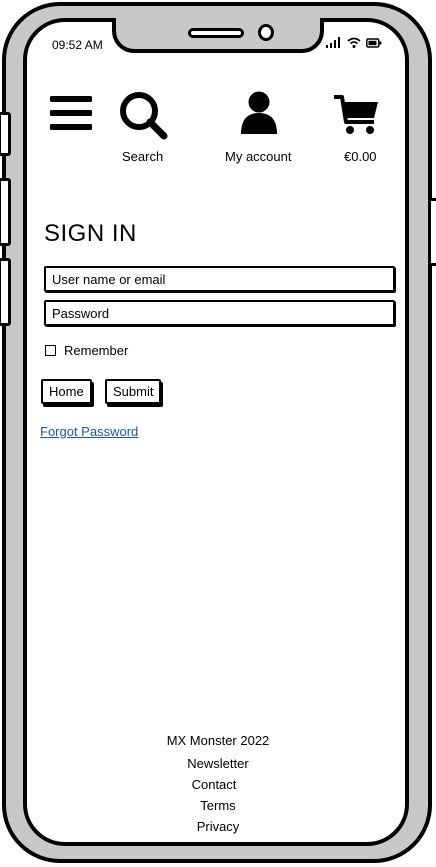 Image resolution: width=436 pixels, height=867 pixels. What do you see at coordinates (360, 156) in the screenshot?
I see `cart-total: €0.00` at bounding box center [360, 156].